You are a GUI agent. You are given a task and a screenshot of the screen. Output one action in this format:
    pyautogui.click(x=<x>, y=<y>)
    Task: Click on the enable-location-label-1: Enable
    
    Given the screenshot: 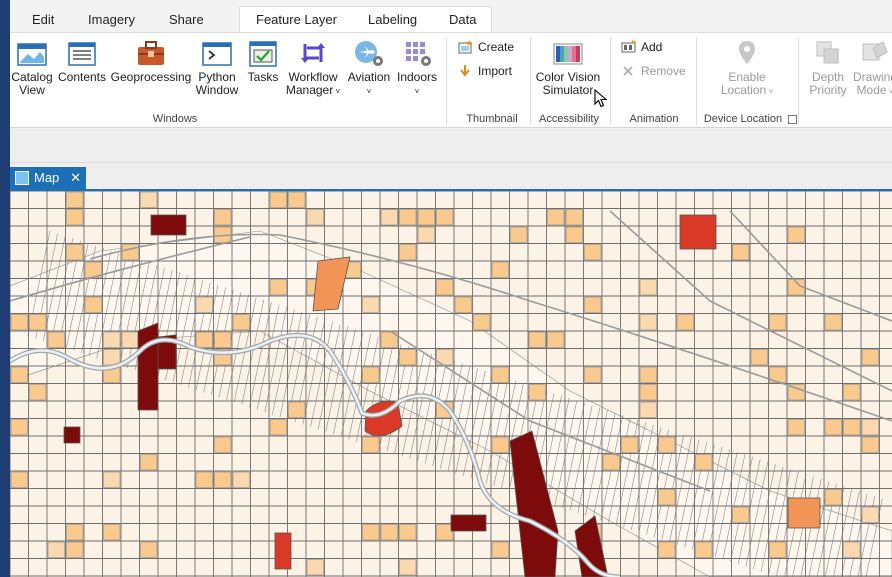 What is the action you would take?
    pyautogui.click(x=747, y=77)
    